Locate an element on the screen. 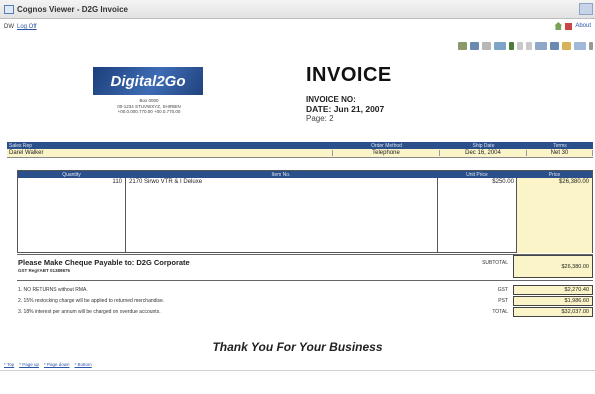  header-order-method: Order Method is located at coordinates (386, 145).